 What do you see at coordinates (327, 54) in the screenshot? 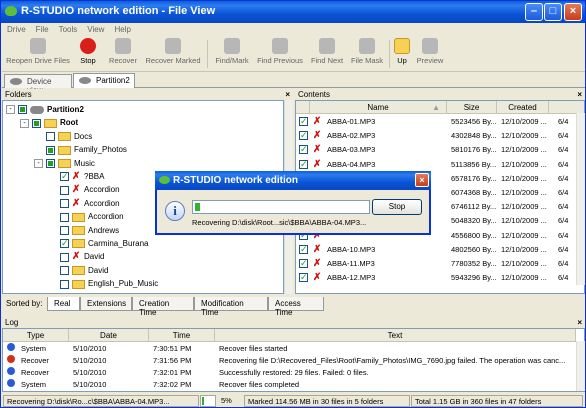
I see `find-next-button: Find Next` at bounding box center [327, 54].